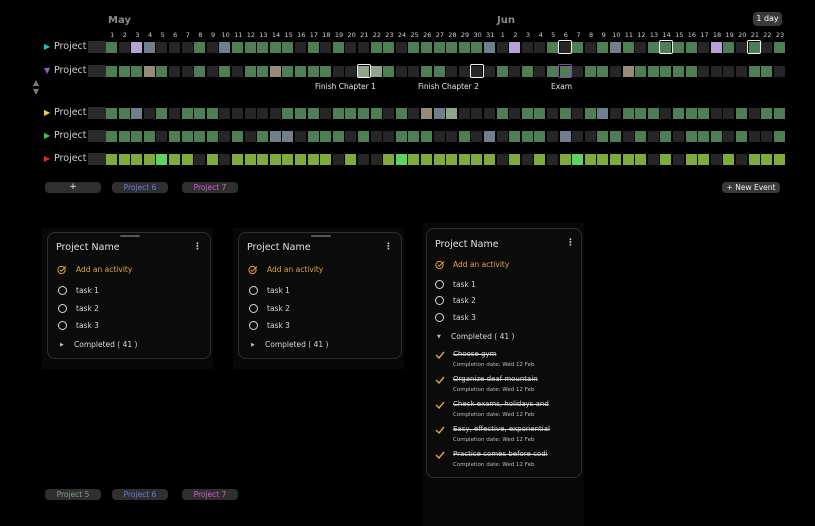 Image resolution: width=815 pixels, height=526 pixels. Describe the element at coordinates (140, 494) in the screenshot. I see `project-chip: Project 6` at that location.